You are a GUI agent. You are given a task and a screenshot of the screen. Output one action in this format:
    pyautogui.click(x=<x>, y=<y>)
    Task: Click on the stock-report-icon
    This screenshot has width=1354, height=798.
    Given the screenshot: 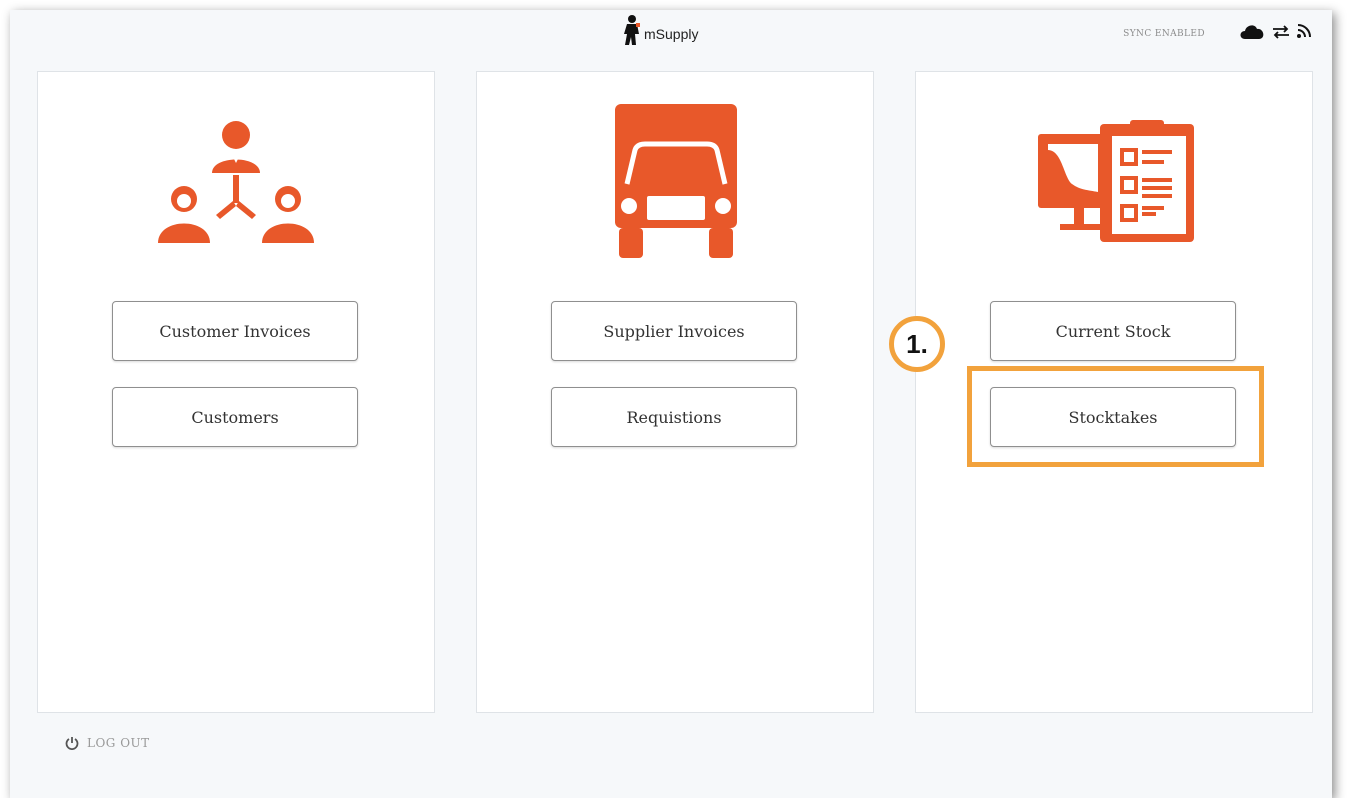 What is the action you would take?
    pyautogui.click(x=1116, y=185)
    